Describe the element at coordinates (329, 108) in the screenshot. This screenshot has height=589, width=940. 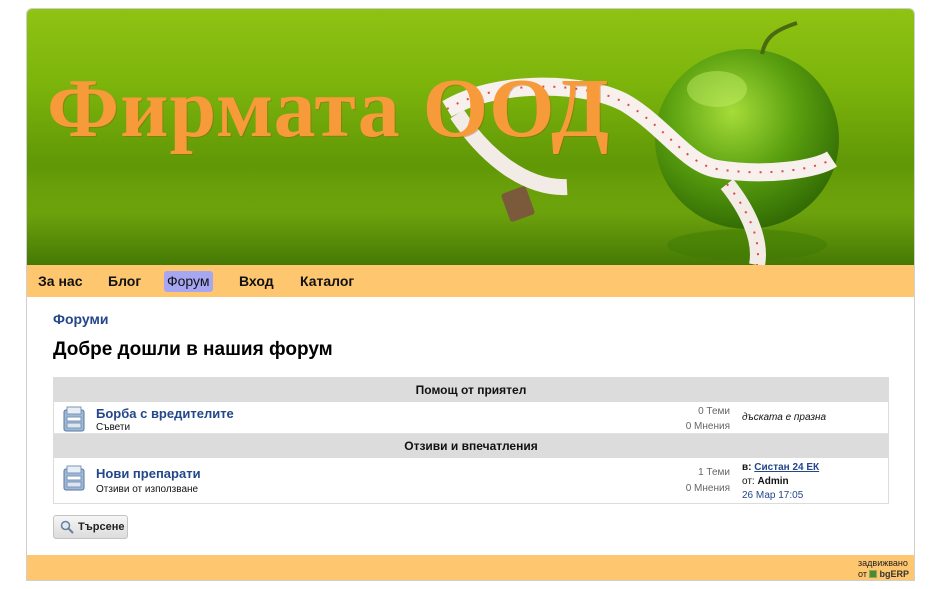
I see `site-title: Фирмата ООД` at that location.